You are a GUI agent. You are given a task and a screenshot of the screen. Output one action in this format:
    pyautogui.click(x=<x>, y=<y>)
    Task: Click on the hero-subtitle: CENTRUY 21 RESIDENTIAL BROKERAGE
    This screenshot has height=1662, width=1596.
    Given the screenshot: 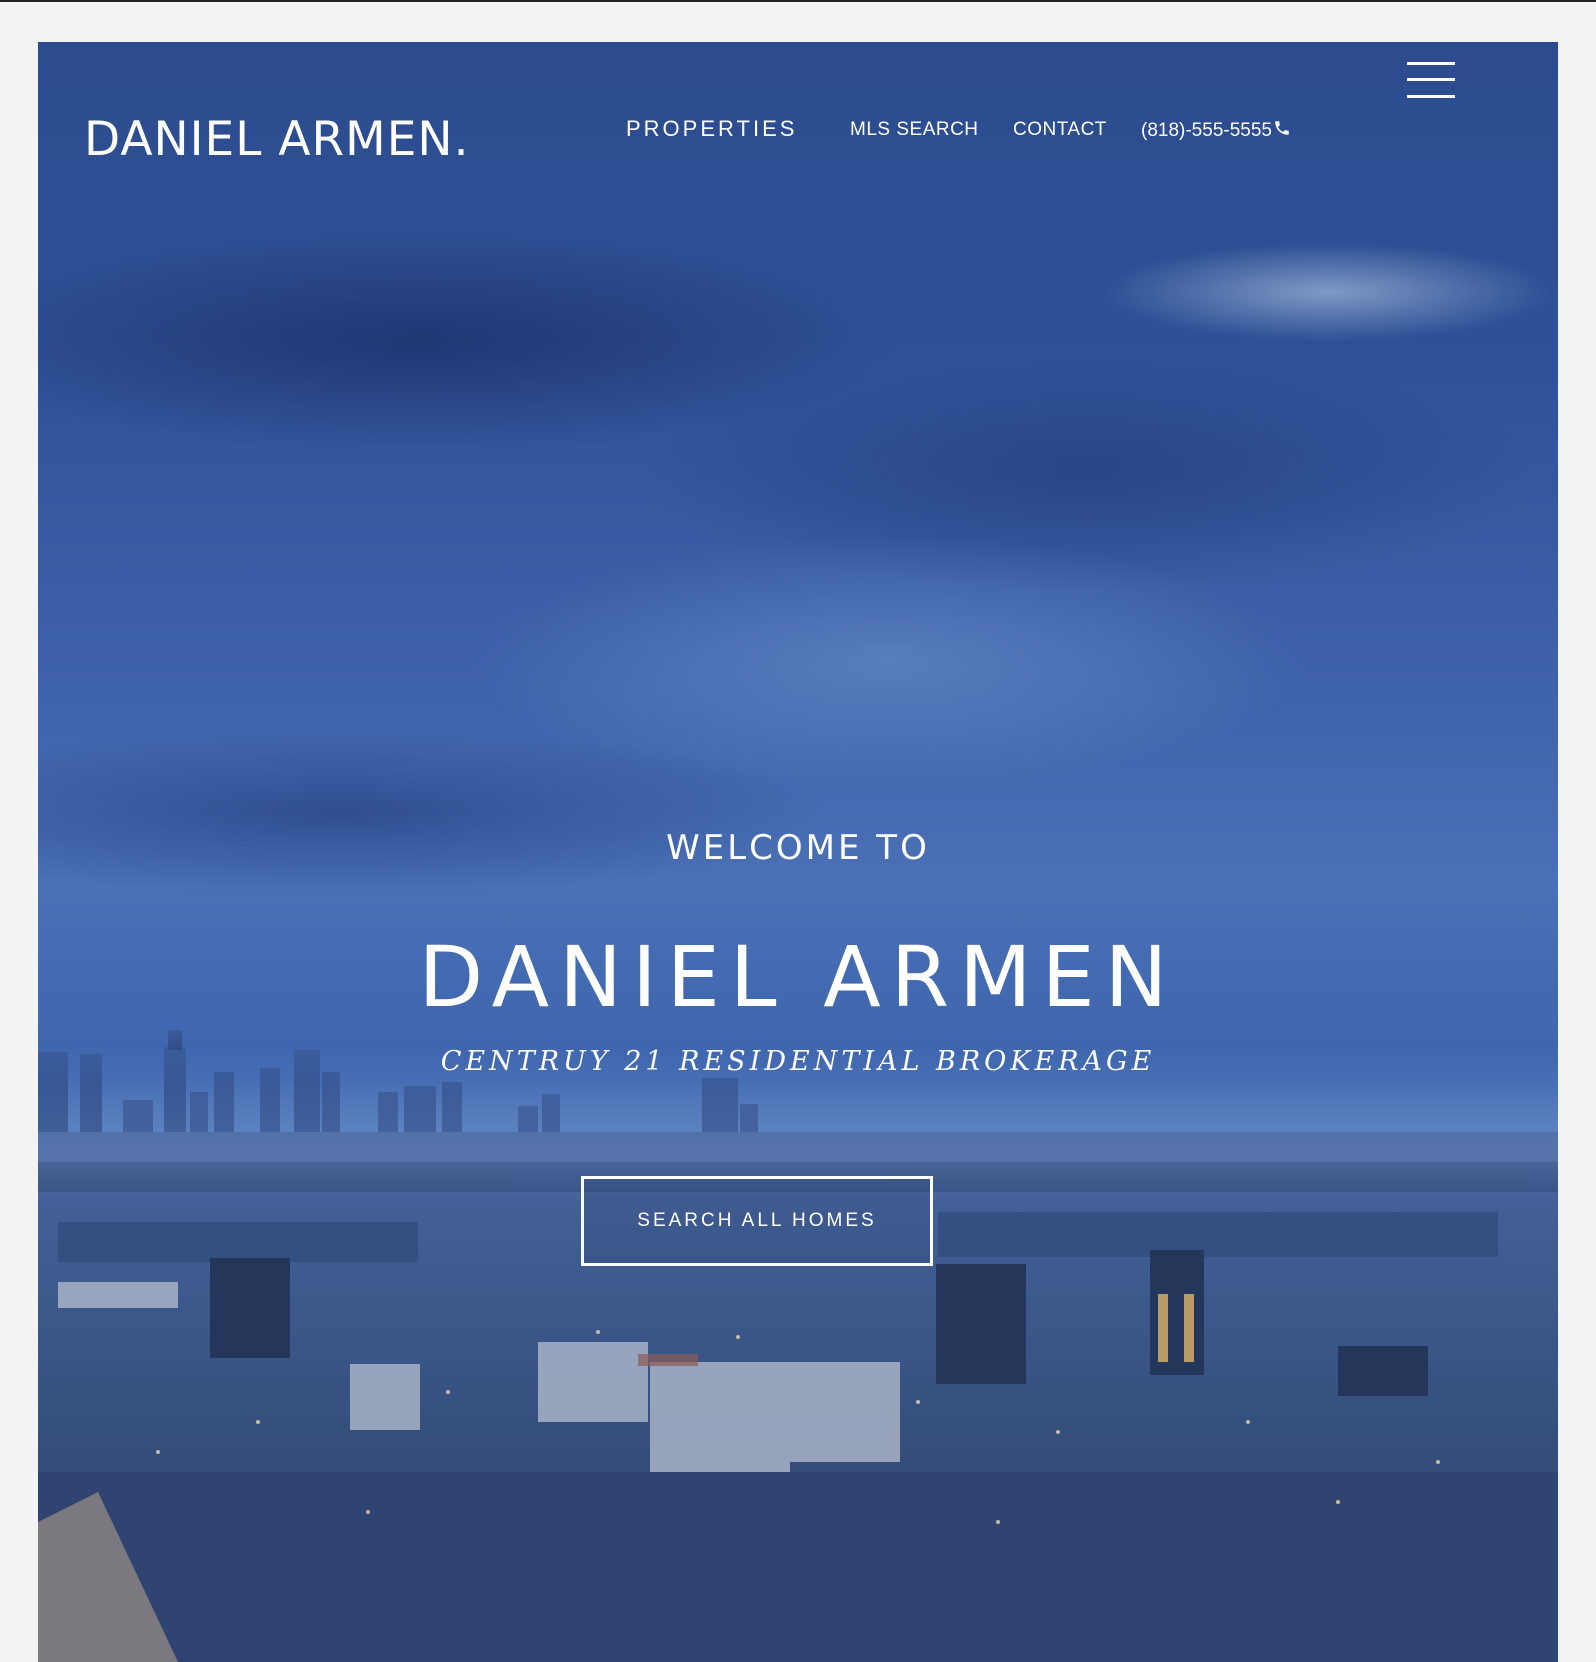 What is the action you would take?
    pyautogui.click(x=798, y=1061)
    